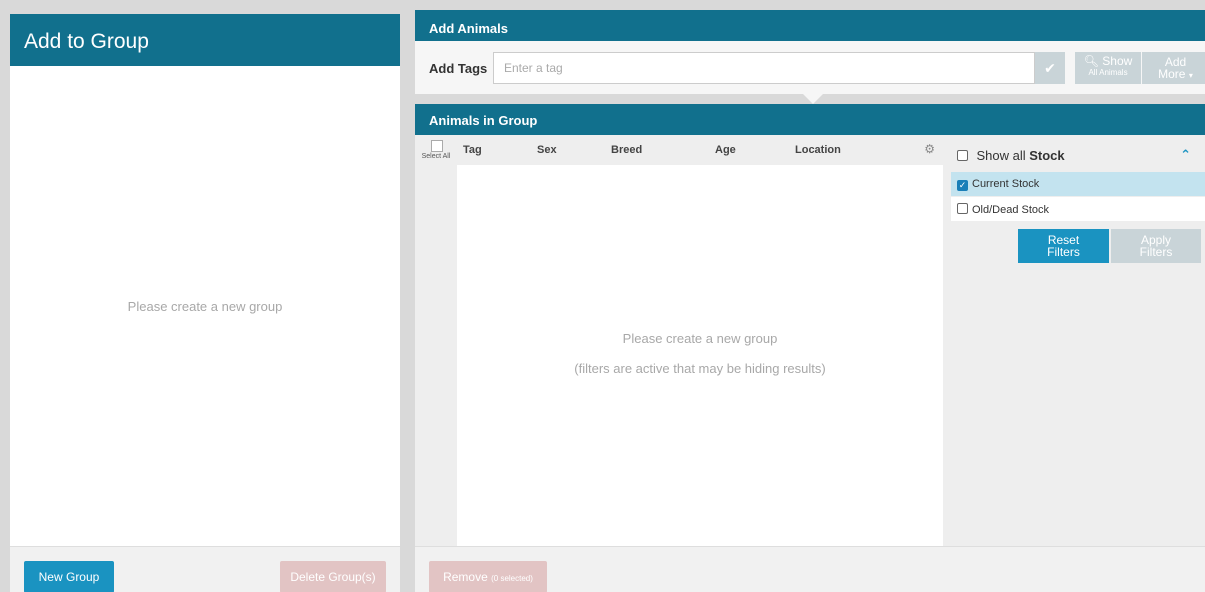  What do you see at coordinates (547, 150) in the screenshot?
I see `column-header-sex: Sex` at bounding box center [547, 150].